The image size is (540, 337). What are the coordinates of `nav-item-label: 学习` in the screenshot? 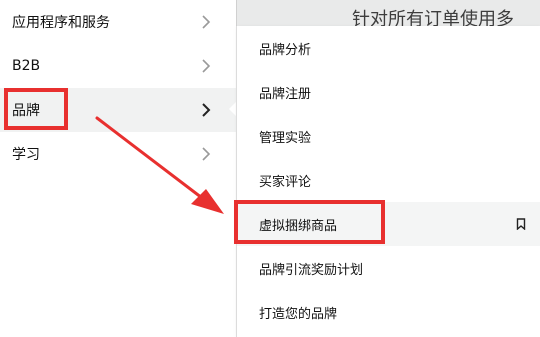 It's located at (26, 155).